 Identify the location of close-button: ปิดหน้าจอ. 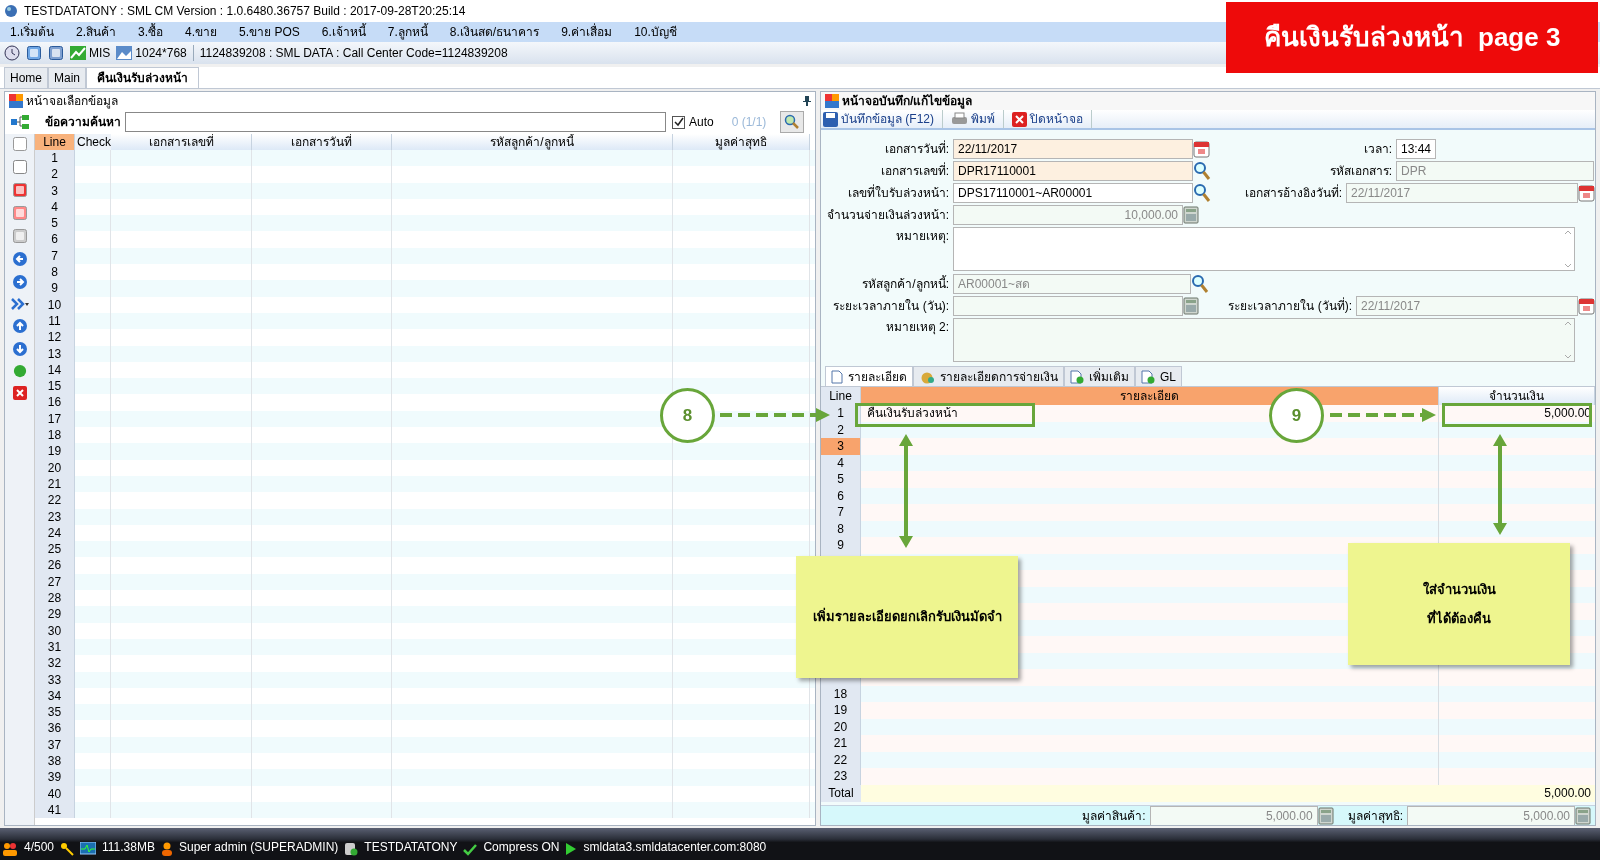
(1052, 119).